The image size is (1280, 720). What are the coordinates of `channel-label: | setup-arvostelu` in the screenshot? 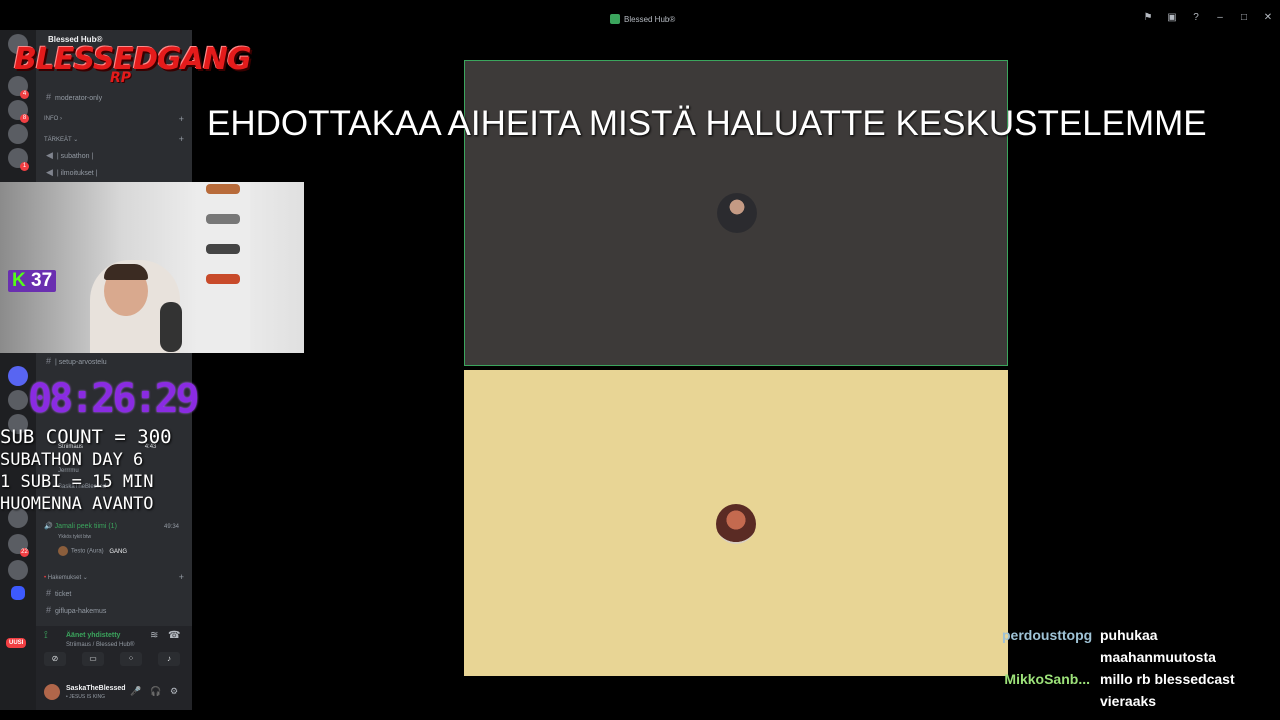 It's located at (81, 362).